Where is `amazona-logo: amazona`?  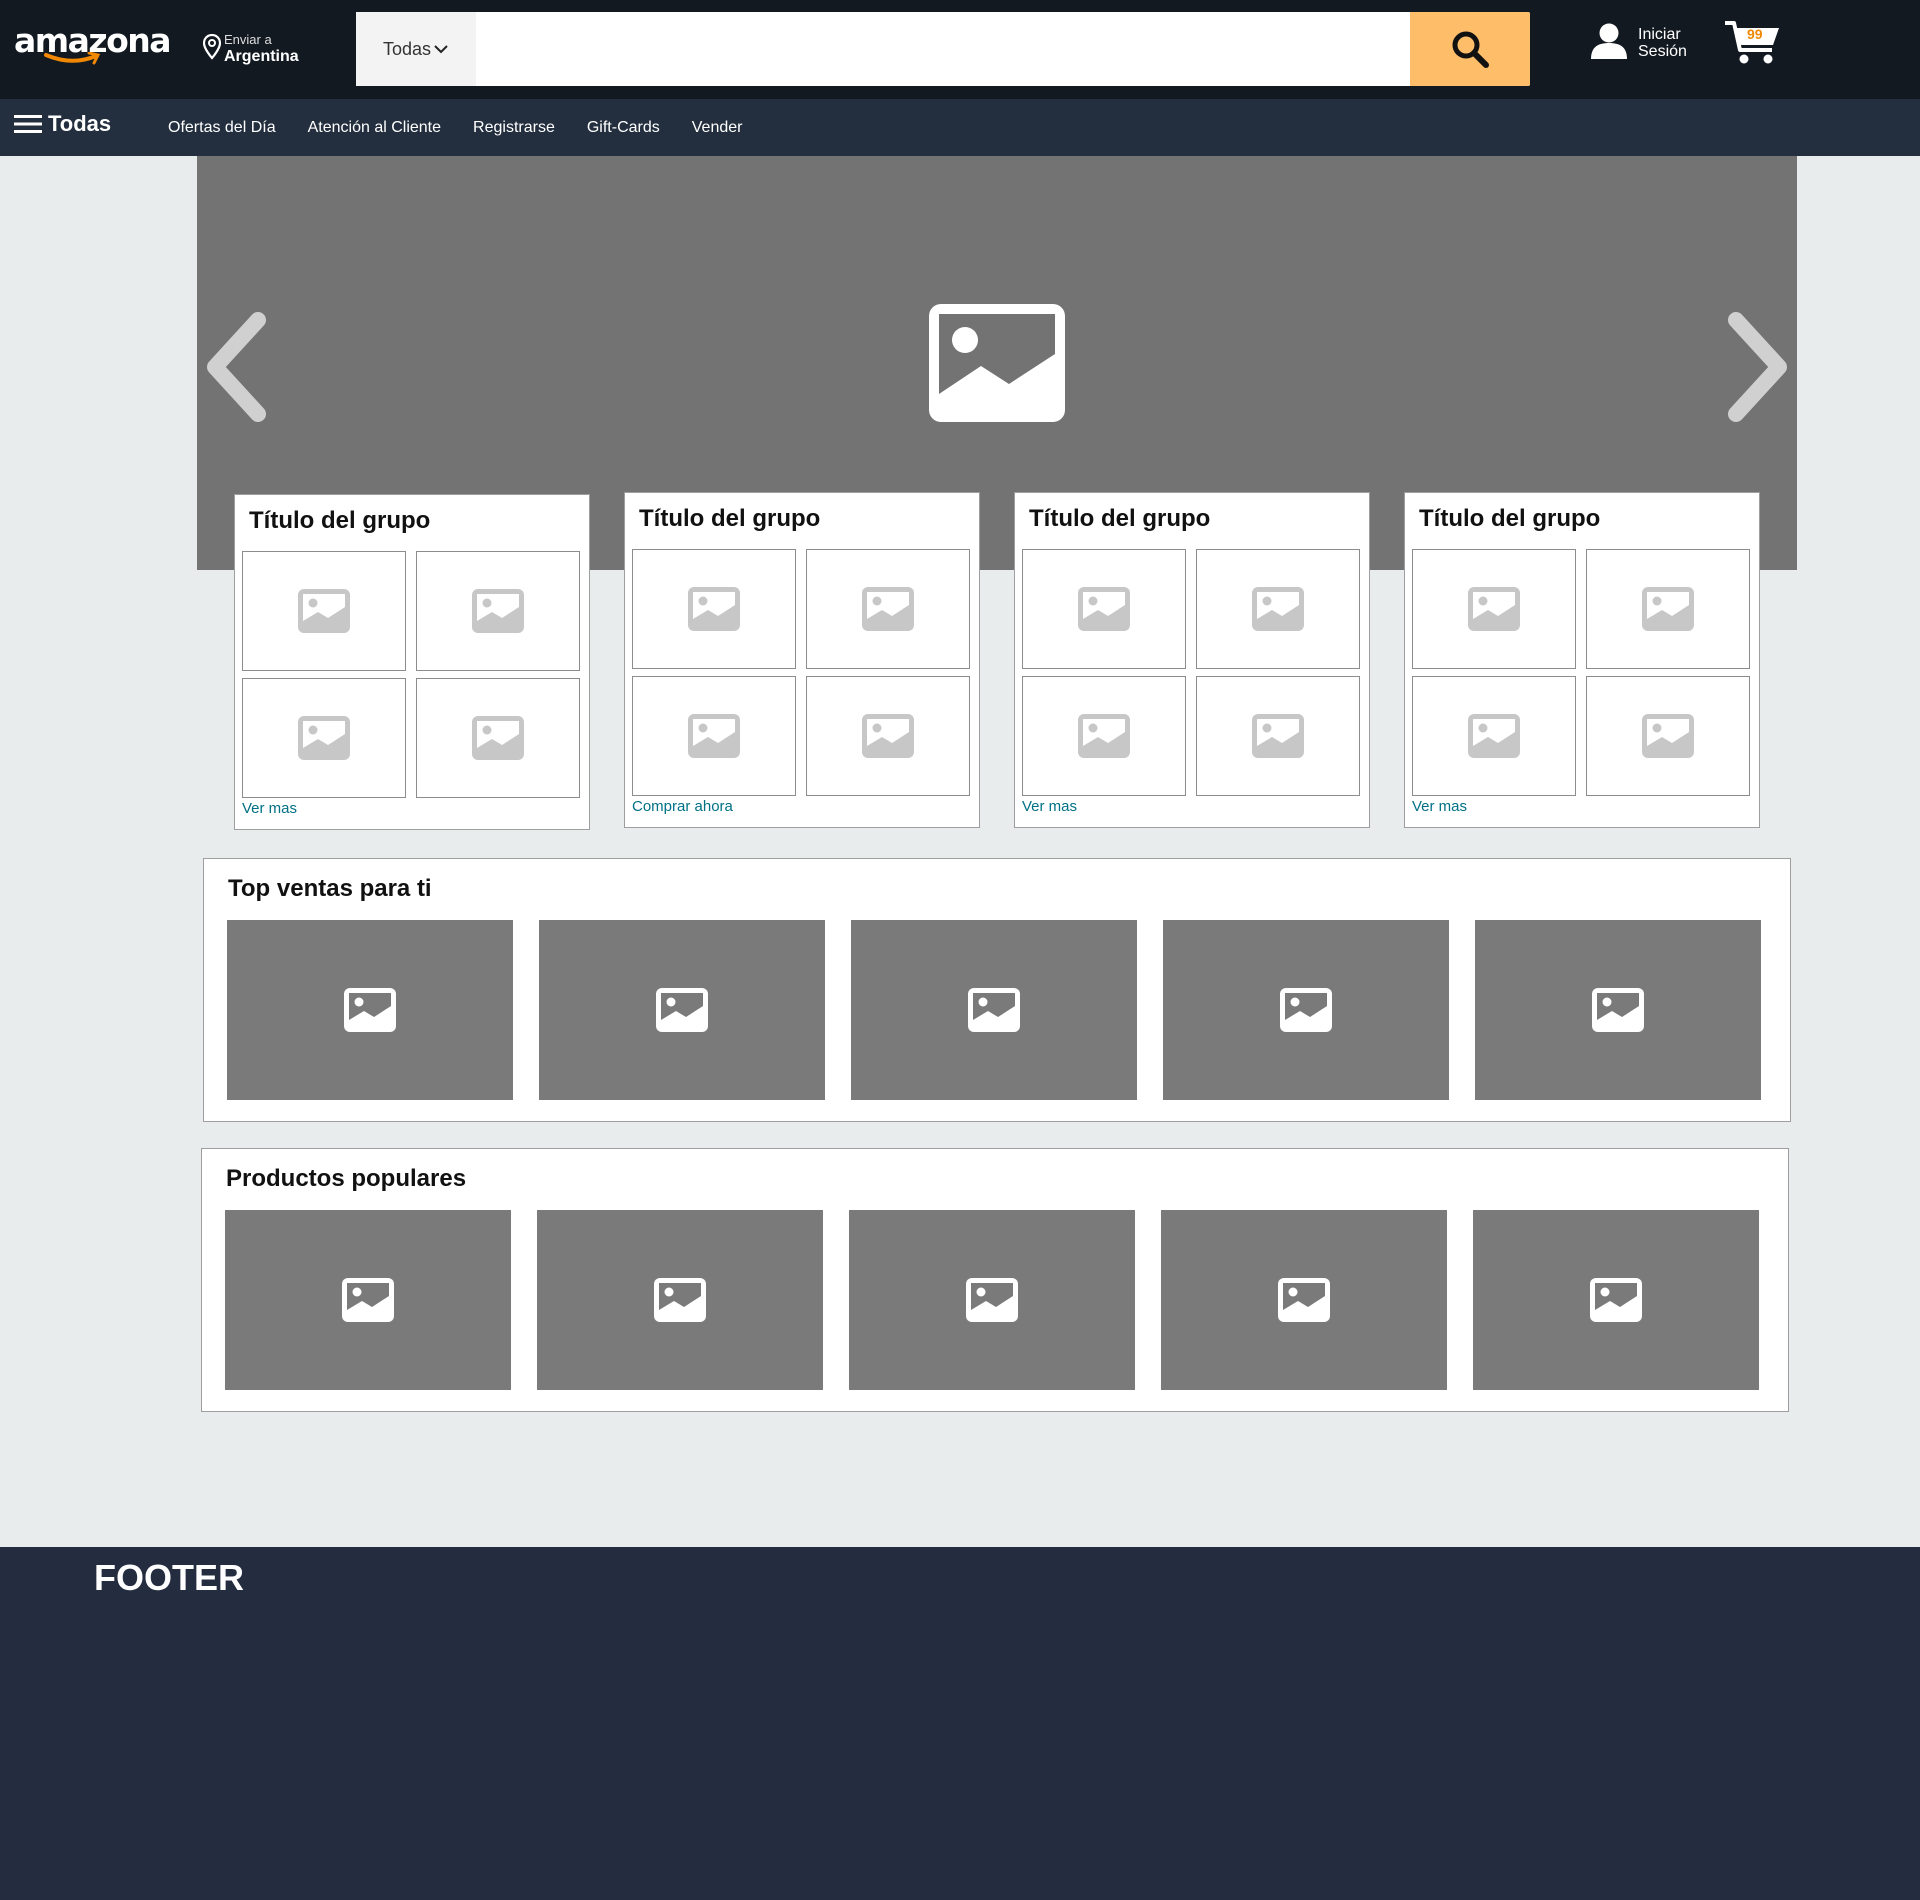
amazona-logo: amazona is located at coordinates (93, 47).